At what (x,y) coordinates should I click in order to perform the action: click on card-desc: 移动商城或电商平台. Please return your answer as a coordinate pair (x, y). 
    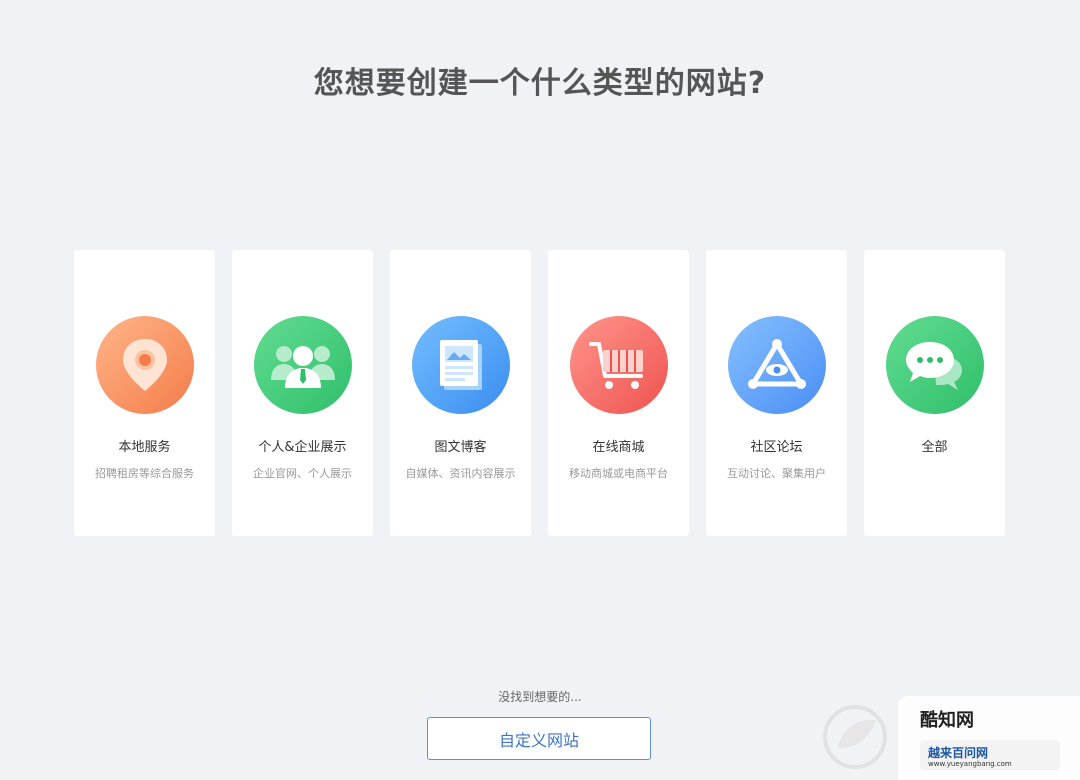
    Looking at the image, I should click on (618, 473).